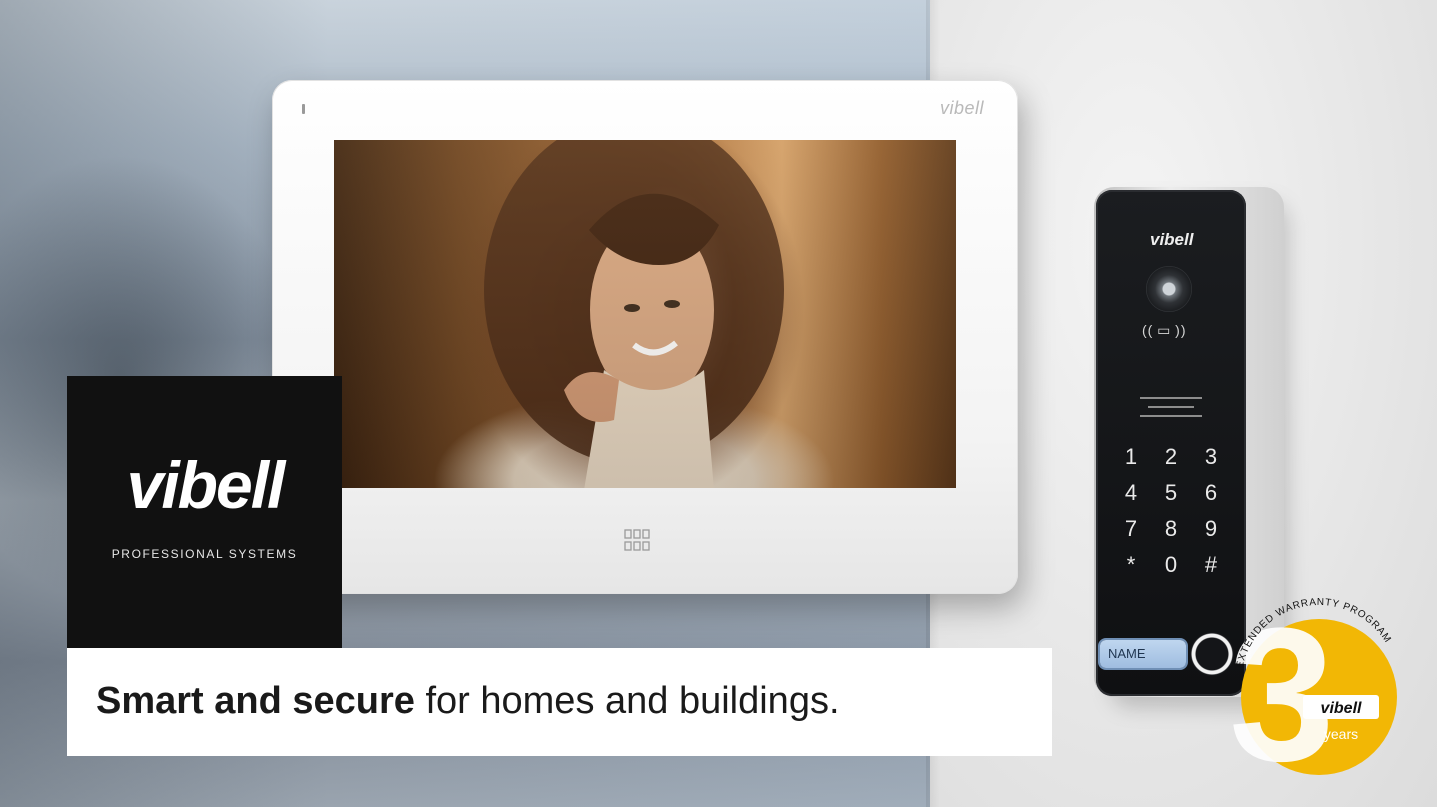 The width and height of the screenshot is (1437, 807). I want to click on warranty-badge: 3 EXTENDED WARRANTY PROGRAM vibell years, so click(1313, 685).